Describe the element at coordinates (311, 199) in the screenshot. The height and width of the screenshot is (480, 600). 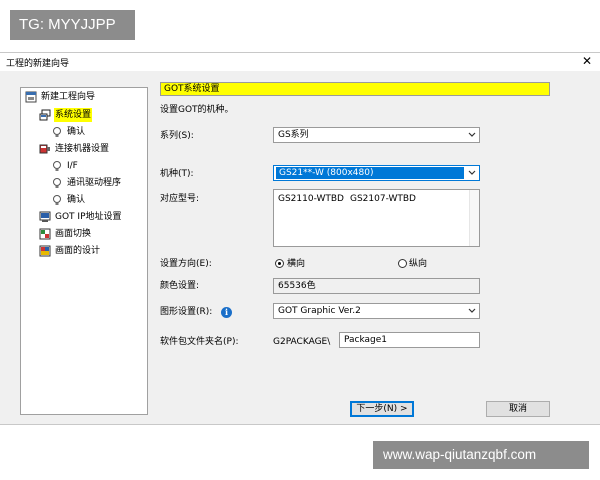
I see `list-item: GS2110-WTBD` at that location.